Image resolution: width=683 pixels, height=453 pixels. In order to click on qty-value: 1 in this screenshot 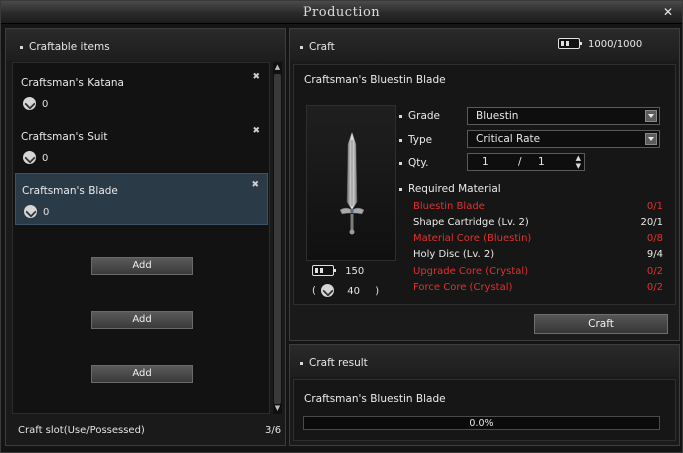, I will do `click(485, 162)`.